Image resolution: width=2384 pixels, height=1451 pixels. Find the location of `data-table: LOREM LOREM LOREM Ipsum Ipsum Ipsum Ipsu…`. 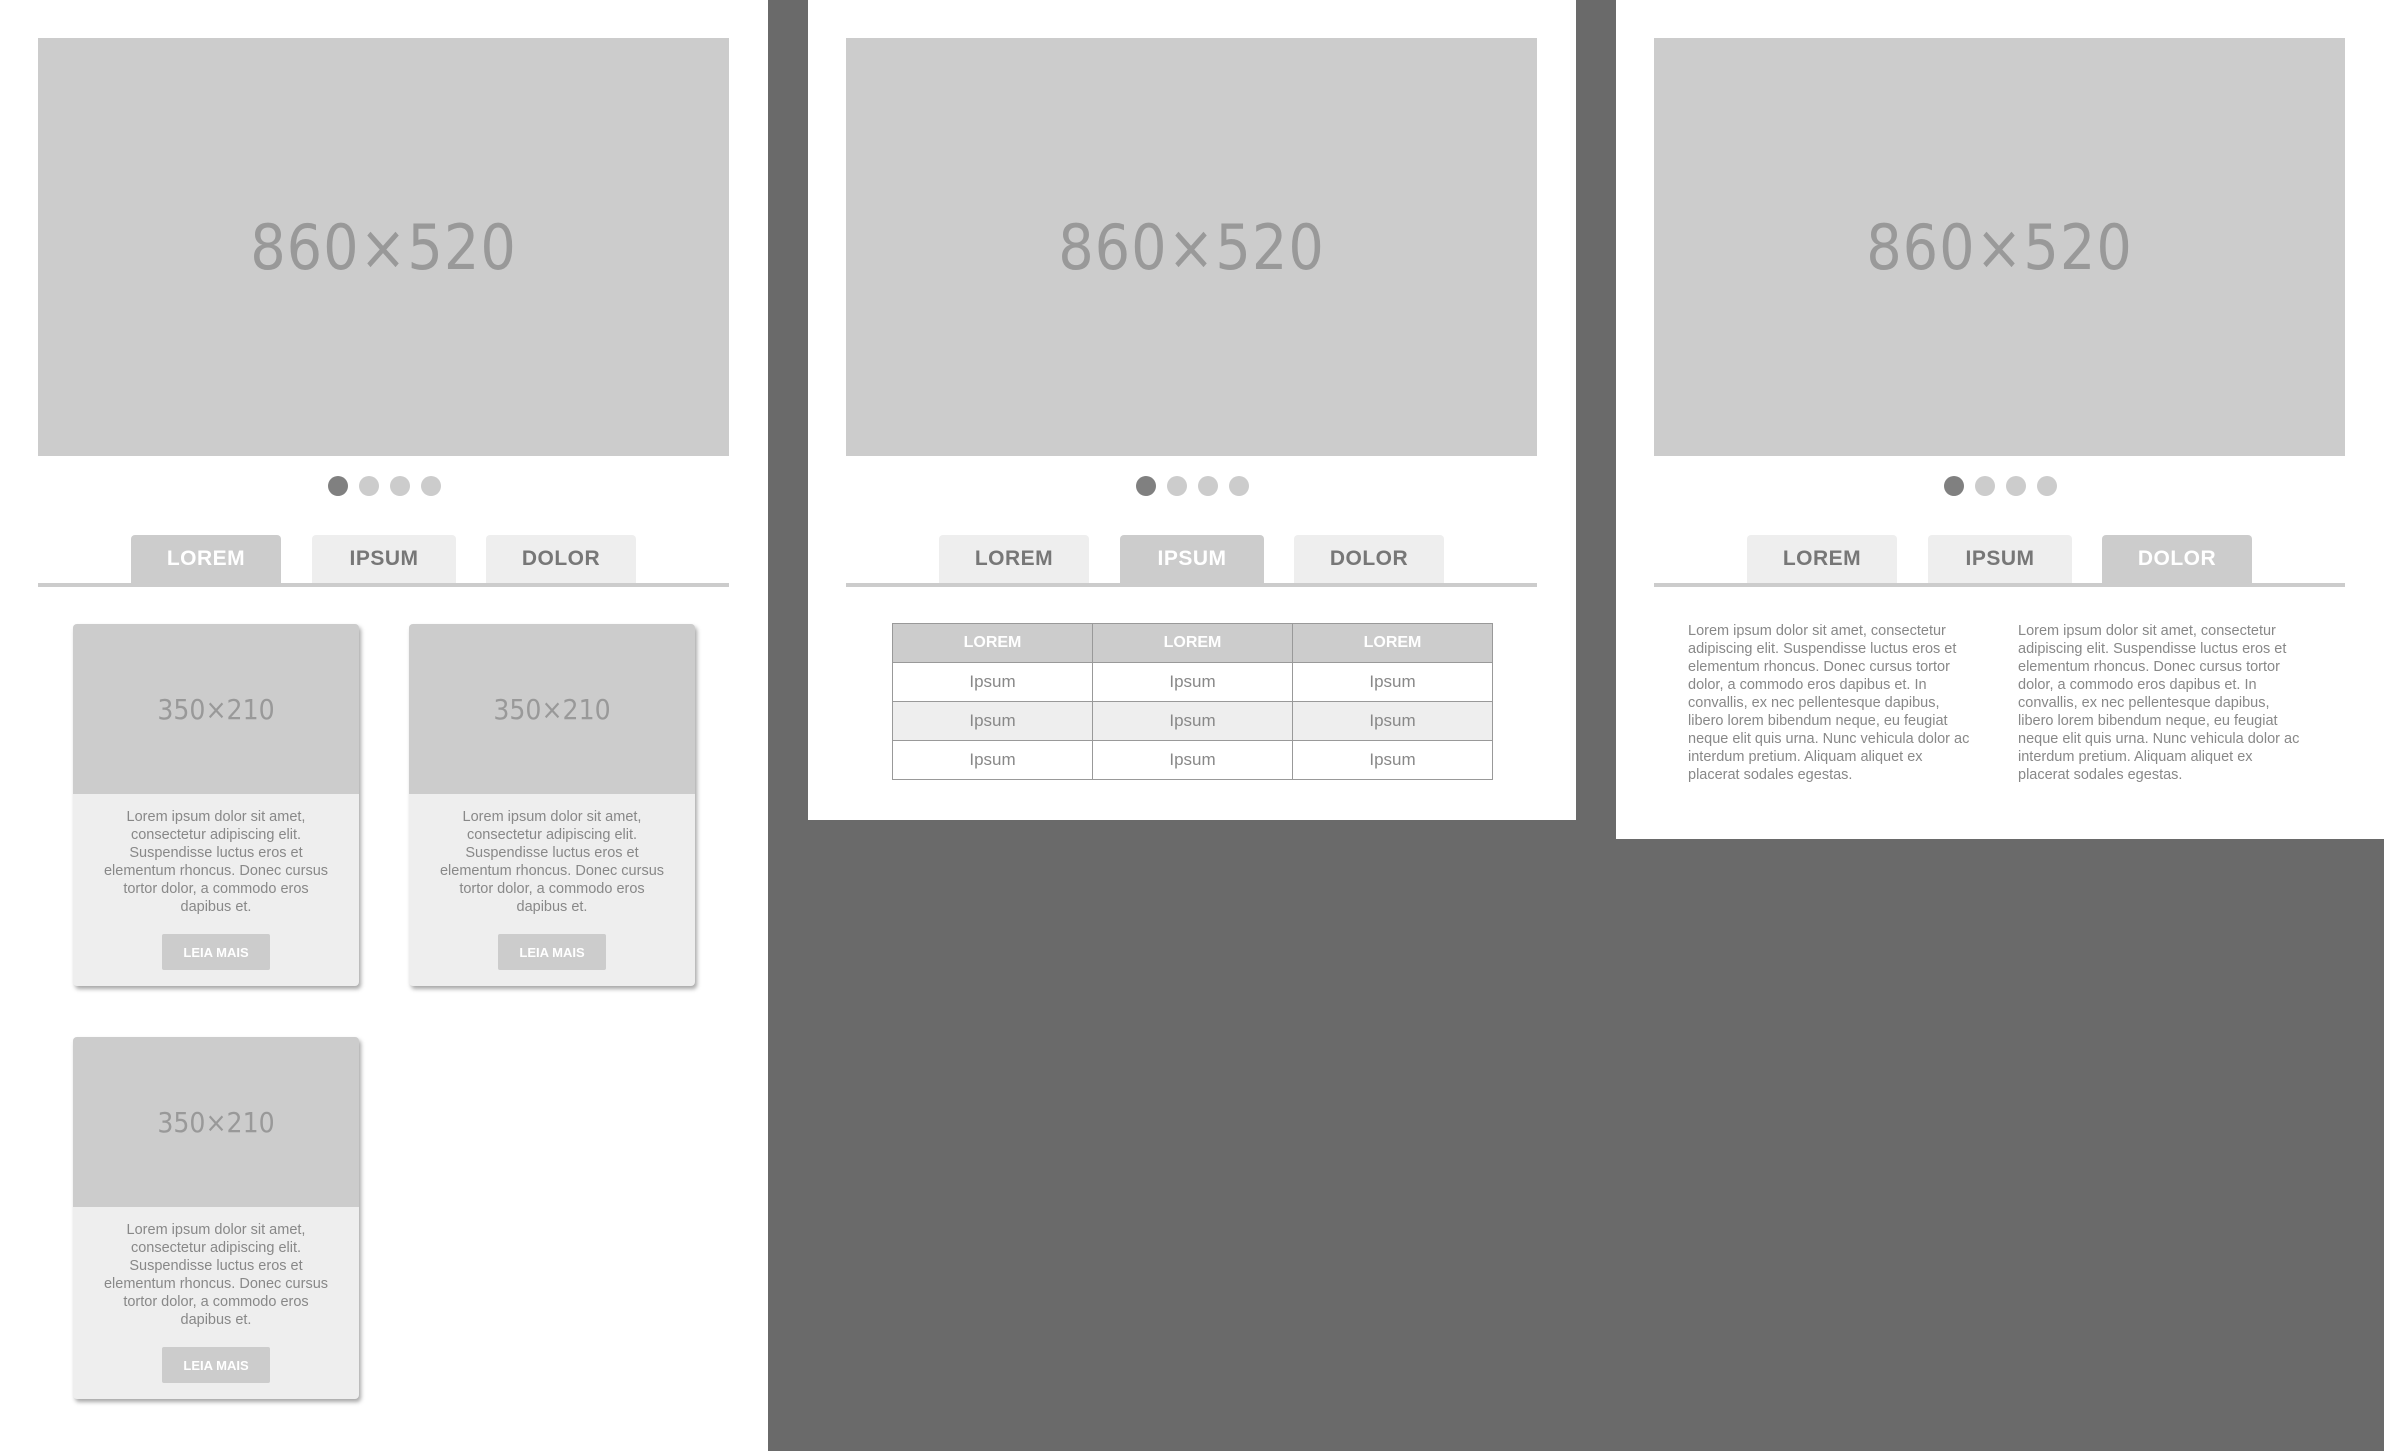

data-table: LOREM LOREM LOREM Ipsum Ipsum Ipsum Ipsu… is located at coordinates (1192, 701).